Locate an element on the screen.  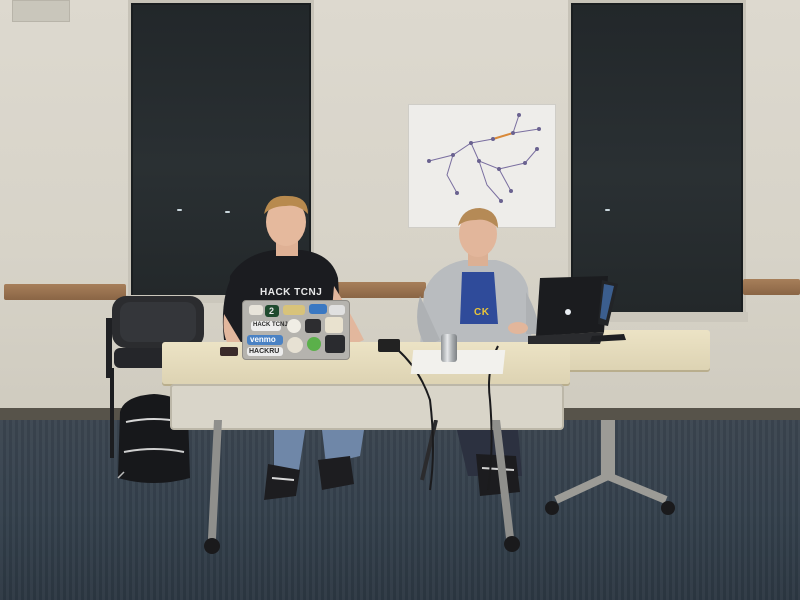
shirt-print: CK is located at coordinates (482, 312).